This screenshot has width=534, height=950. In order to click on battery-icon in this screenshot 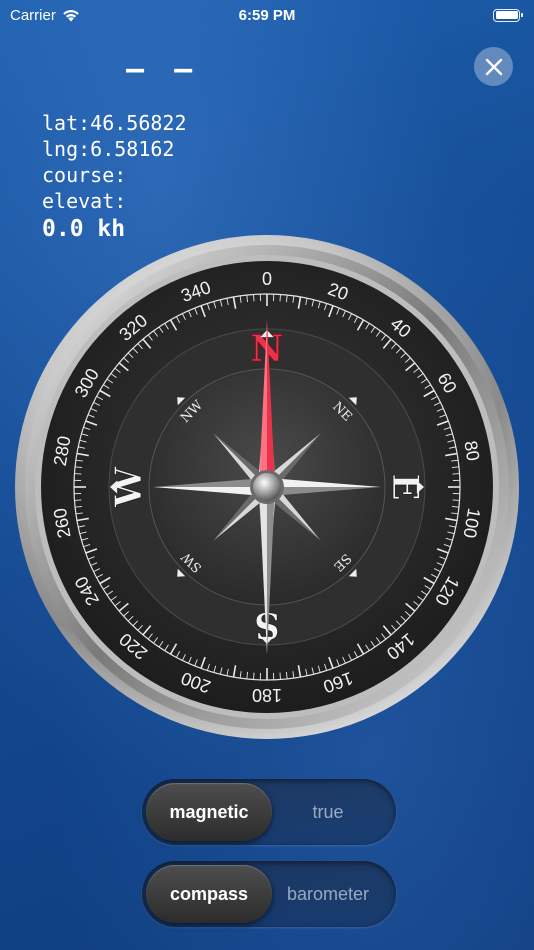, I will do `click(508, 15)`.